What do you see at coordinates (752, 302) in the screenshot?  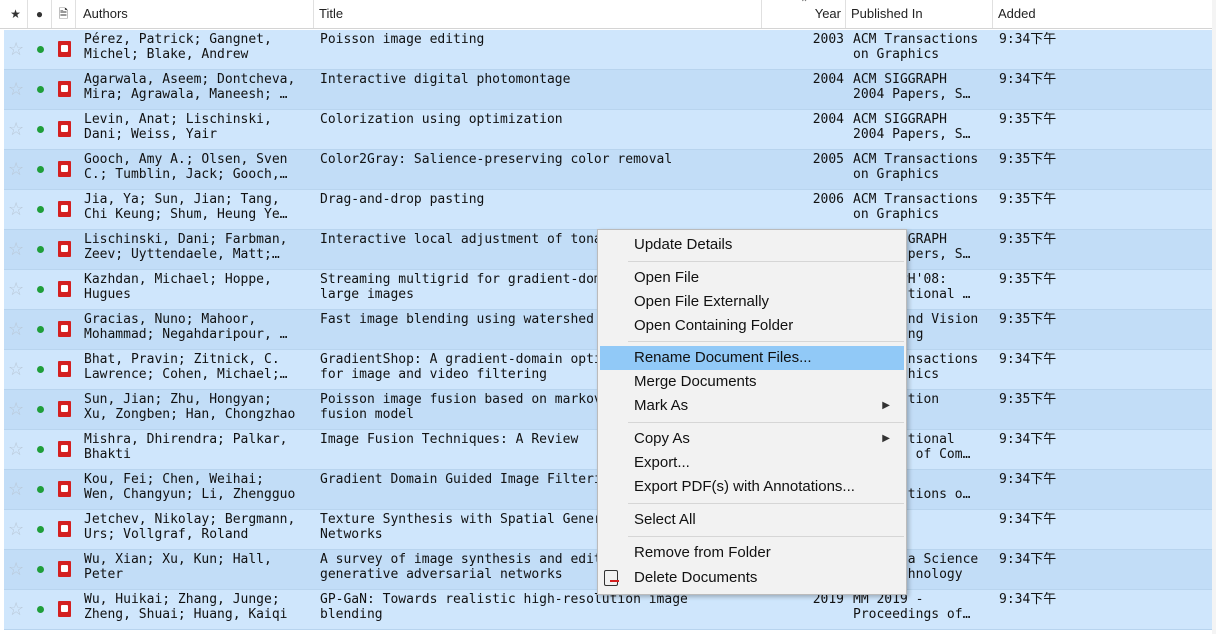 I see `menu-item-open-file-externally: Open File Externally` at bounding box center [752, 302].